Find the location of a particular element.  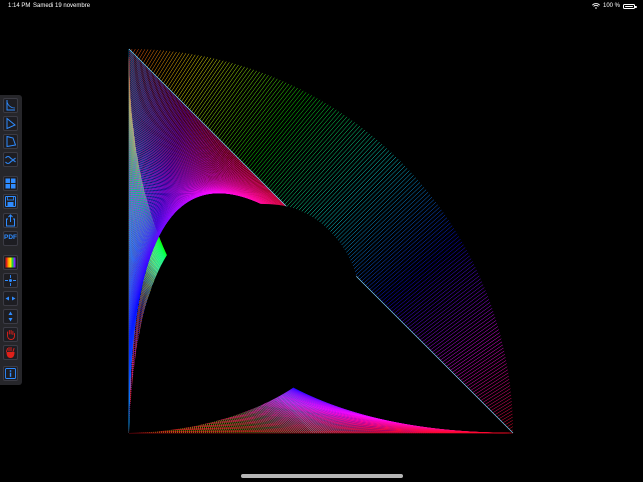

grid-icon is located at coordinates (10, 183).